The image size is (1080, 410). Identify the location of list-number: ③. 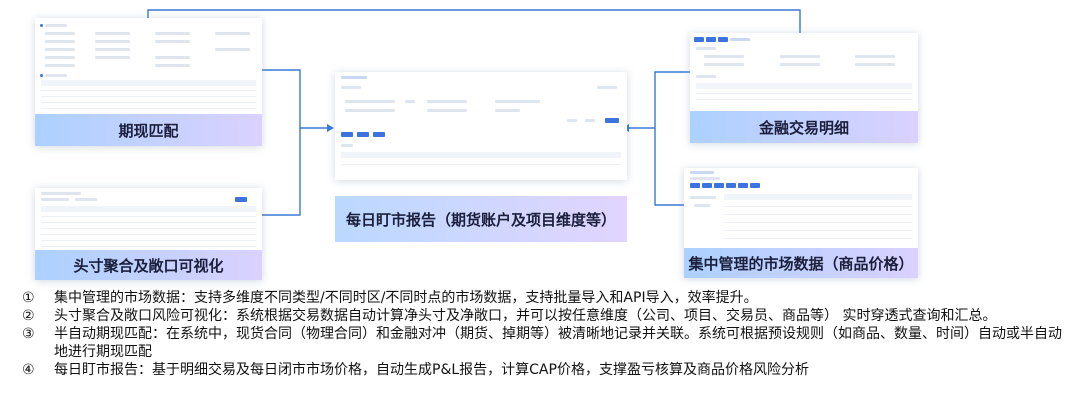
(28, 334).